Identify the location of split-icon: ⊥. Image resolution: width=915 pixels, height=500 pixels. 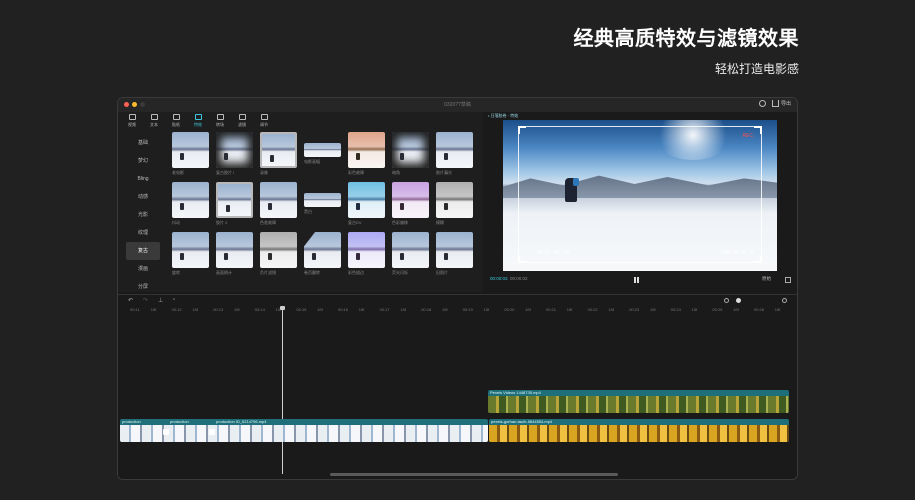
(160, 300).